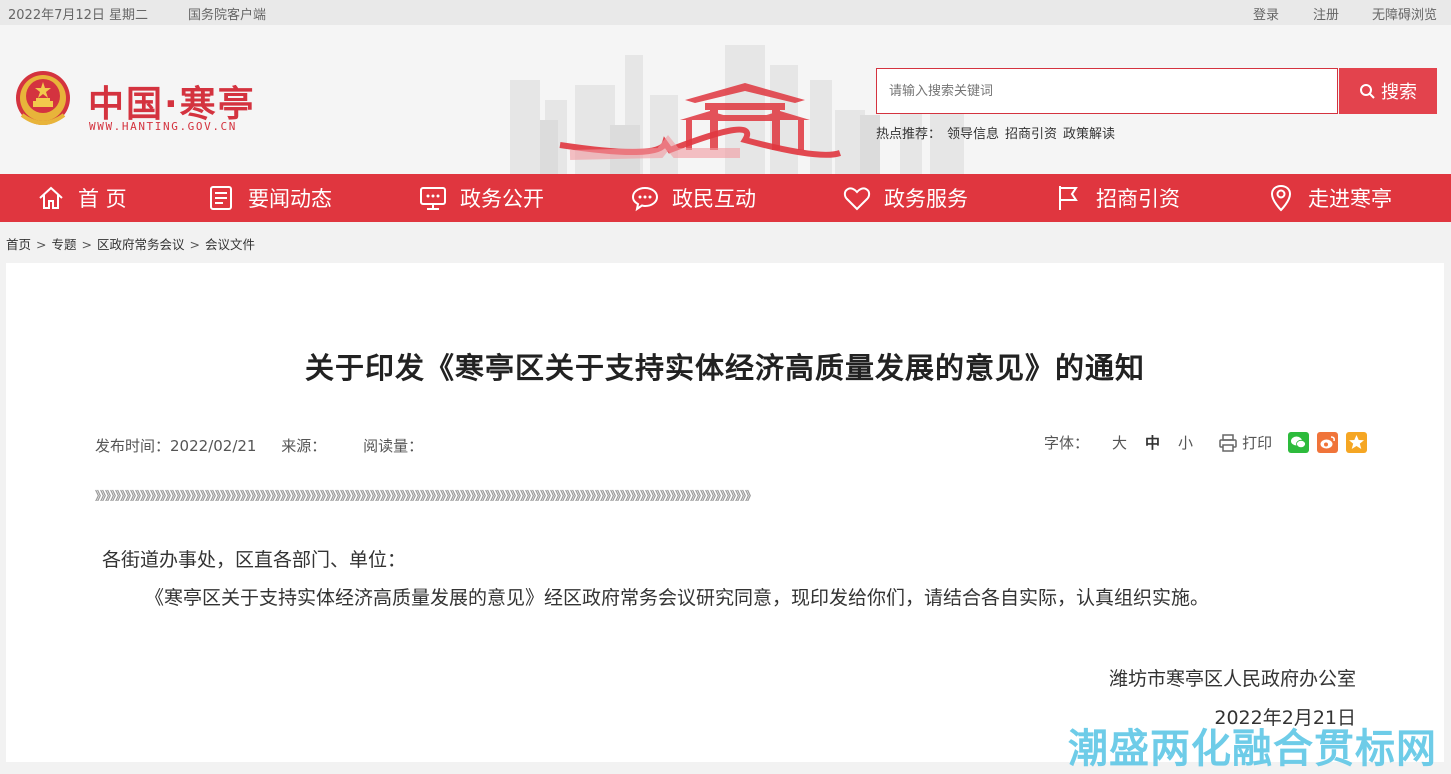  What do you see at coordinates (1228, 442) in the screenshot?
I see `printer-icon` at bounding box center [1228, 442].